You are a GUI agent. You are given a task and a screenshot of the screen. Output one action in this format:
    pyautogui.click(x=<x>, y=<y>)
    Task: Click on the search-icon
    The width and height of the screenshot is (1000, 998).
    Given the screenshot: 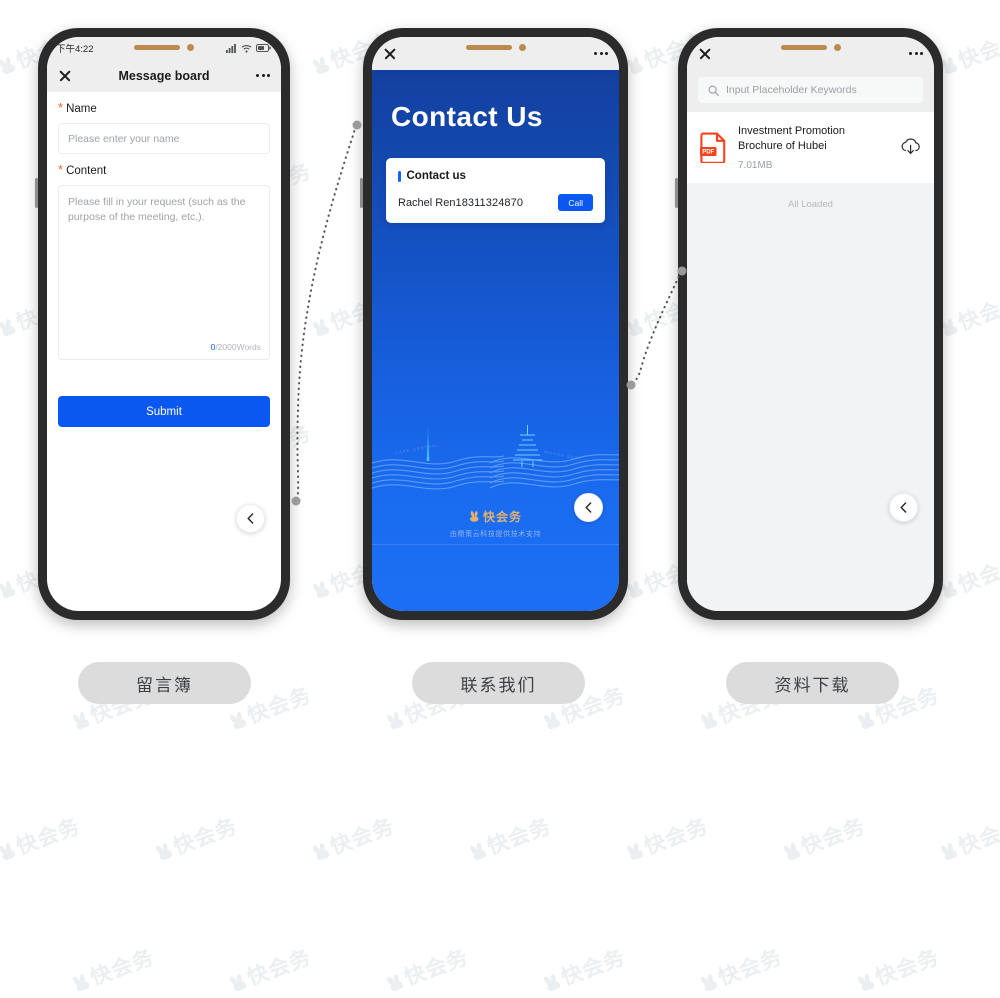 What is the action you would take?
    pyautogui.click(x=713, y=90)
    